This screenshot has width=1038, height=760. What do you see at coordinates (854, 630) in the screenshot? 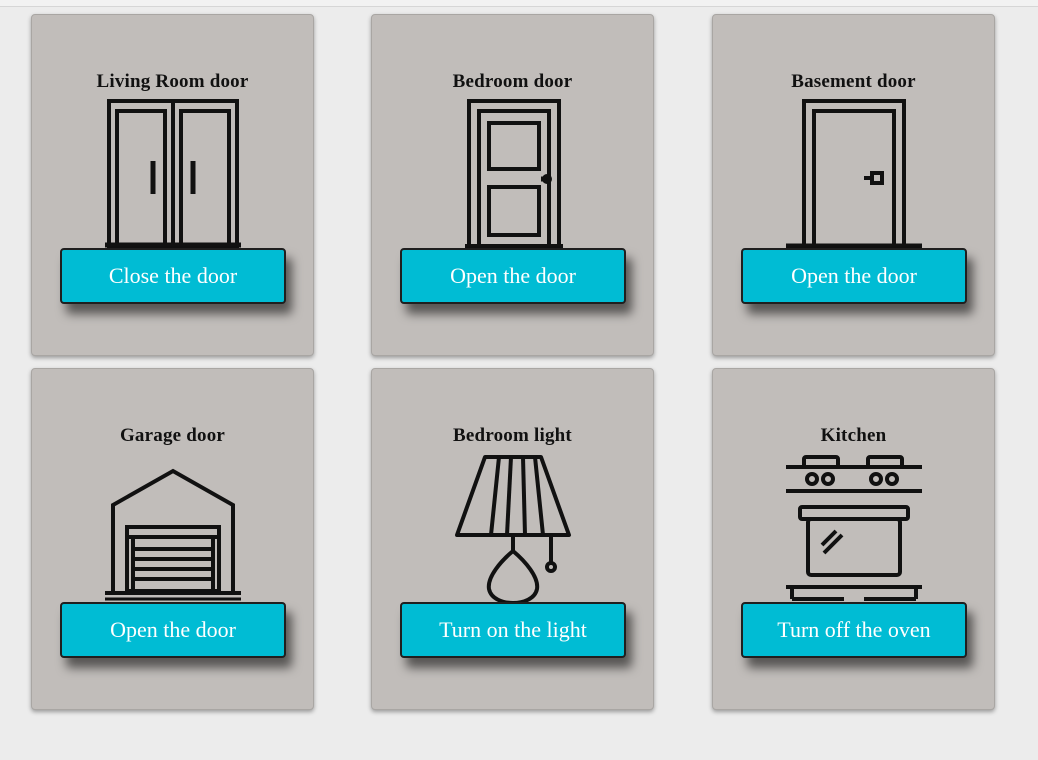
I see `turn-off-oven-button: Turn off the oven` at bounding box center [854, 630].